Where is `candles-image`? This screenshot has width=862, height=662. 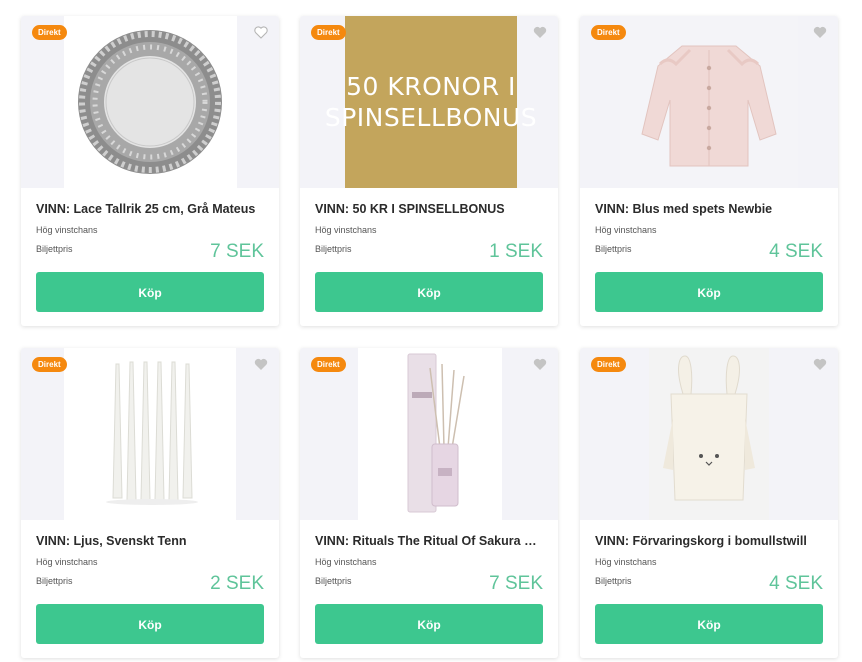
candles-image is located at coordinates (150, 434).